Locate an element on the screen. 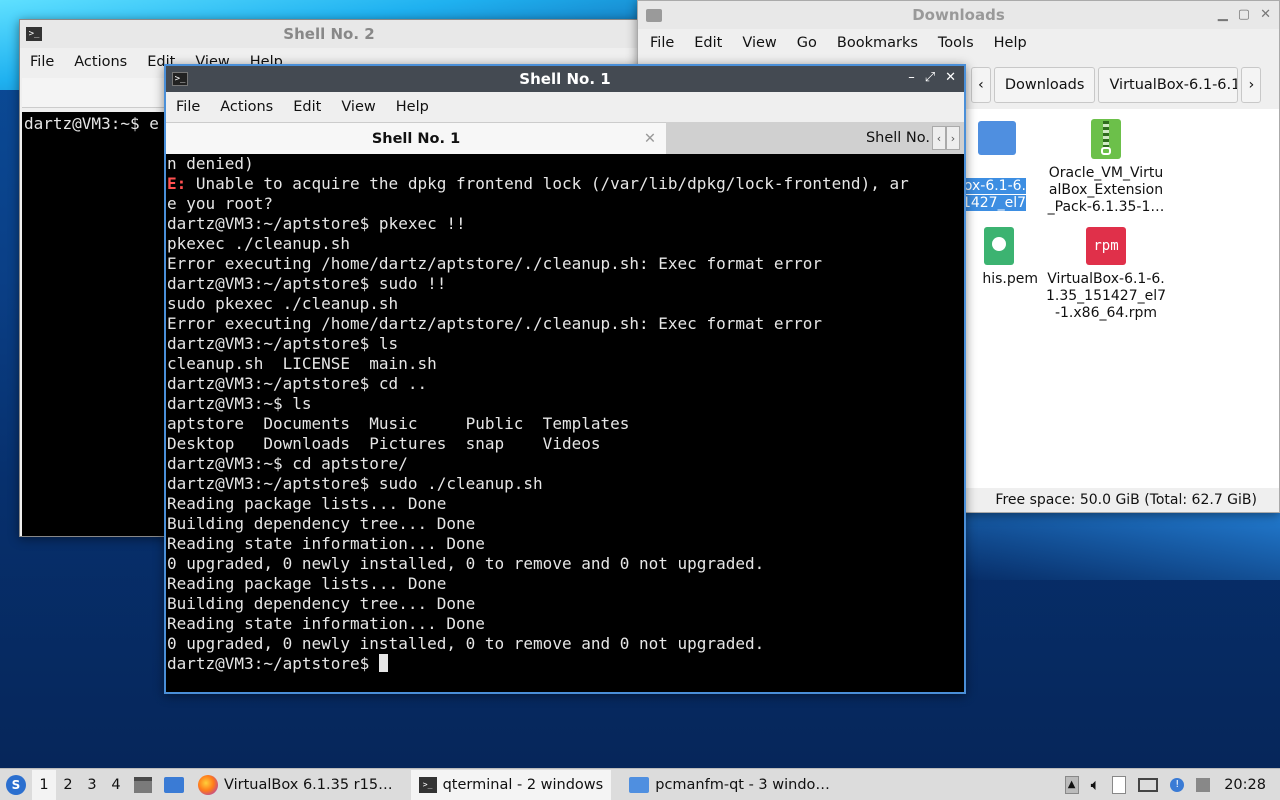 The width and height of the screenshot is (1280, 800). file-manager-launcher is located at coordinates (174, 785).